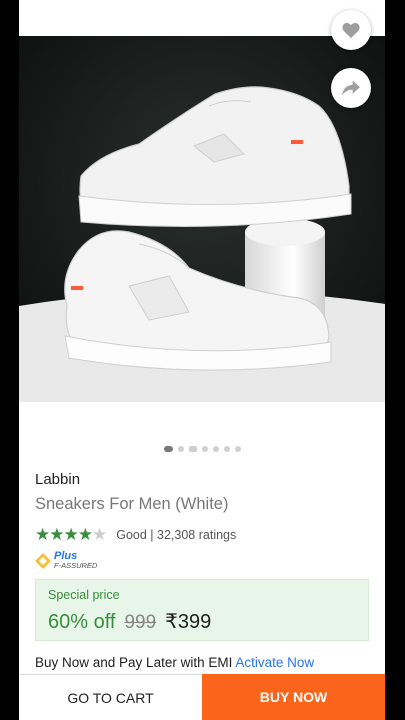 Image resolution: width=405 pixels, height=720 pixels. I want to click on buy-now-button: BUY NOW, so click(293, 697).